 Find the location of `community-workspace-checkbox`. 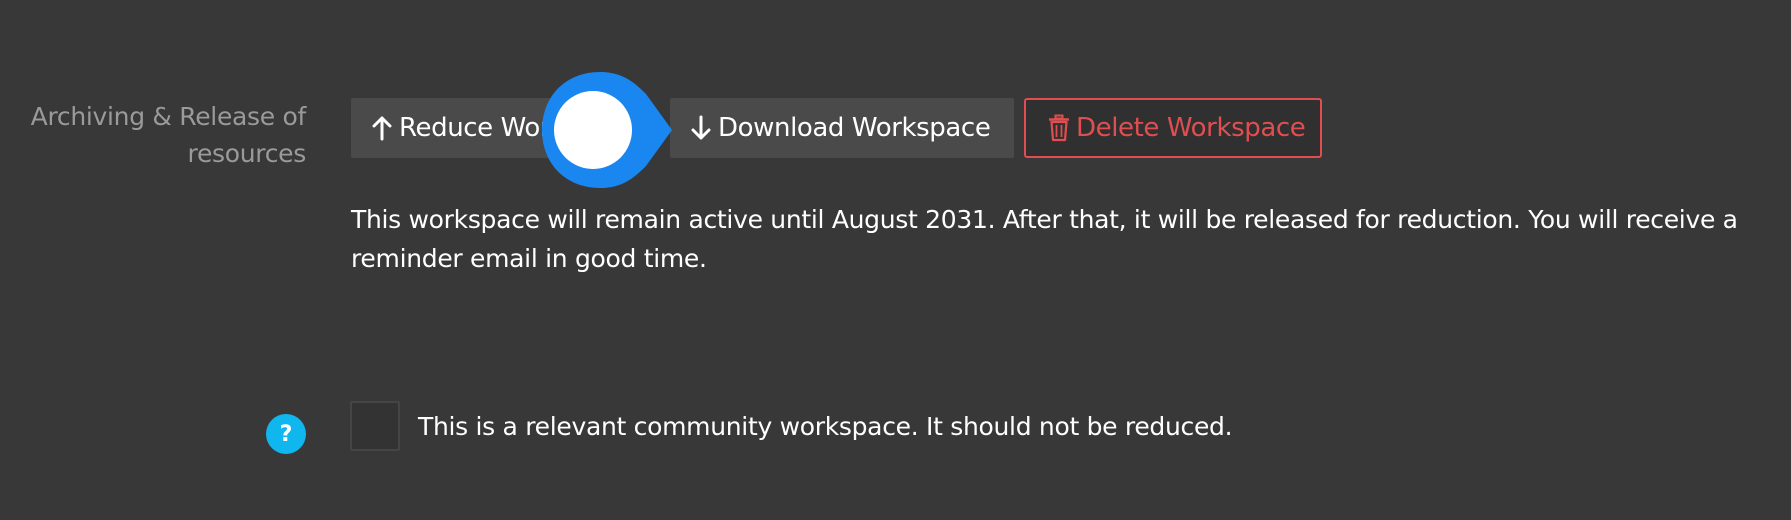

community-workspace-checkbox is located at coordinates (375, 426).